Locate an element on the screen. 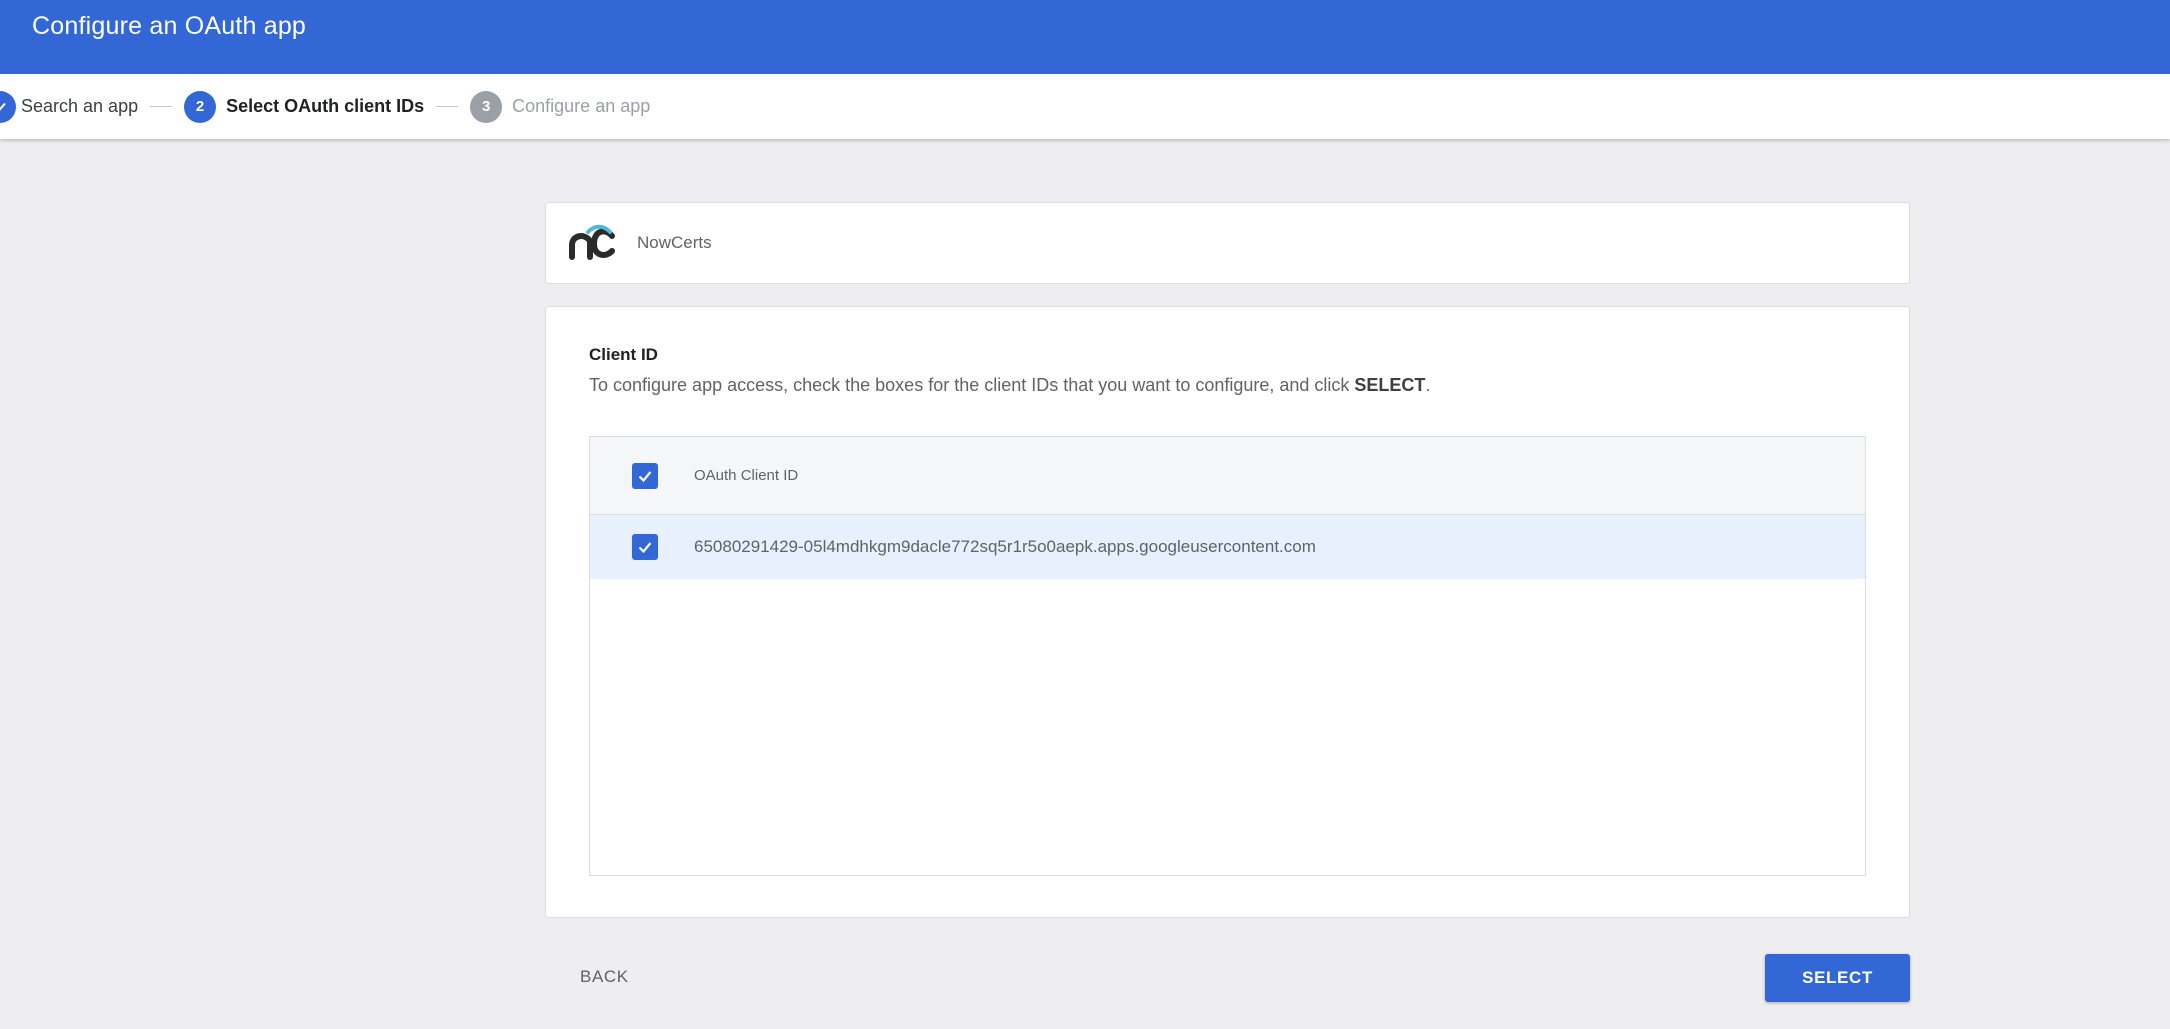 Image resolution: width=2170 pixels, height=1029 pixels. step-configure-app: 3 Configure an app is located at coordinates (560, 106).